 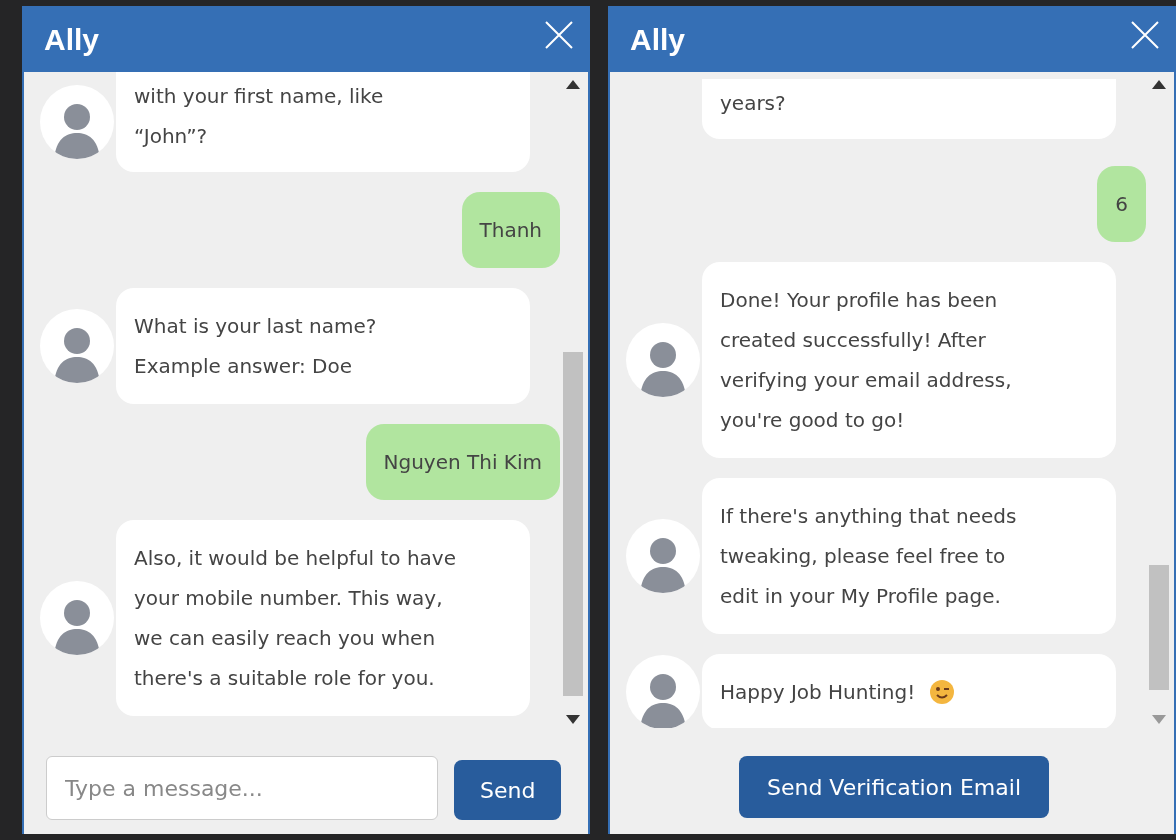 I want to click on message-text: years?, so click(x=753, y=103).